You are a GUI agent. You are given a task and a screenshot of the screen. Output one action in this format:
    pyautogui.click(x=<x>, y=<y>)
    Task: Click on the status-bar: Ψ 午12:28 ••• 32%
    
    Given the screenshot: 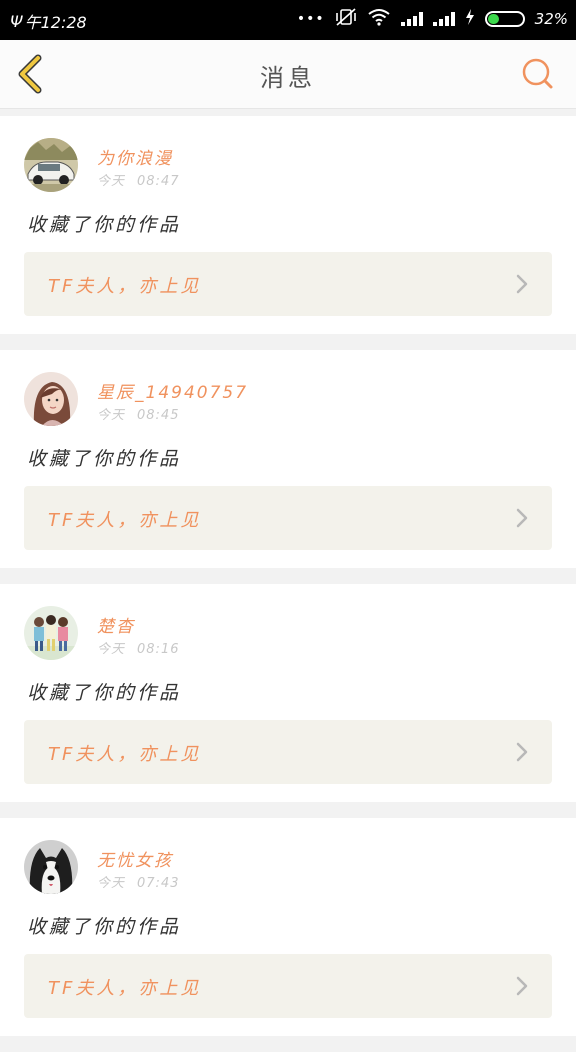 What is the action you would take?
    pyautogui.click(x=288, y=20)
    